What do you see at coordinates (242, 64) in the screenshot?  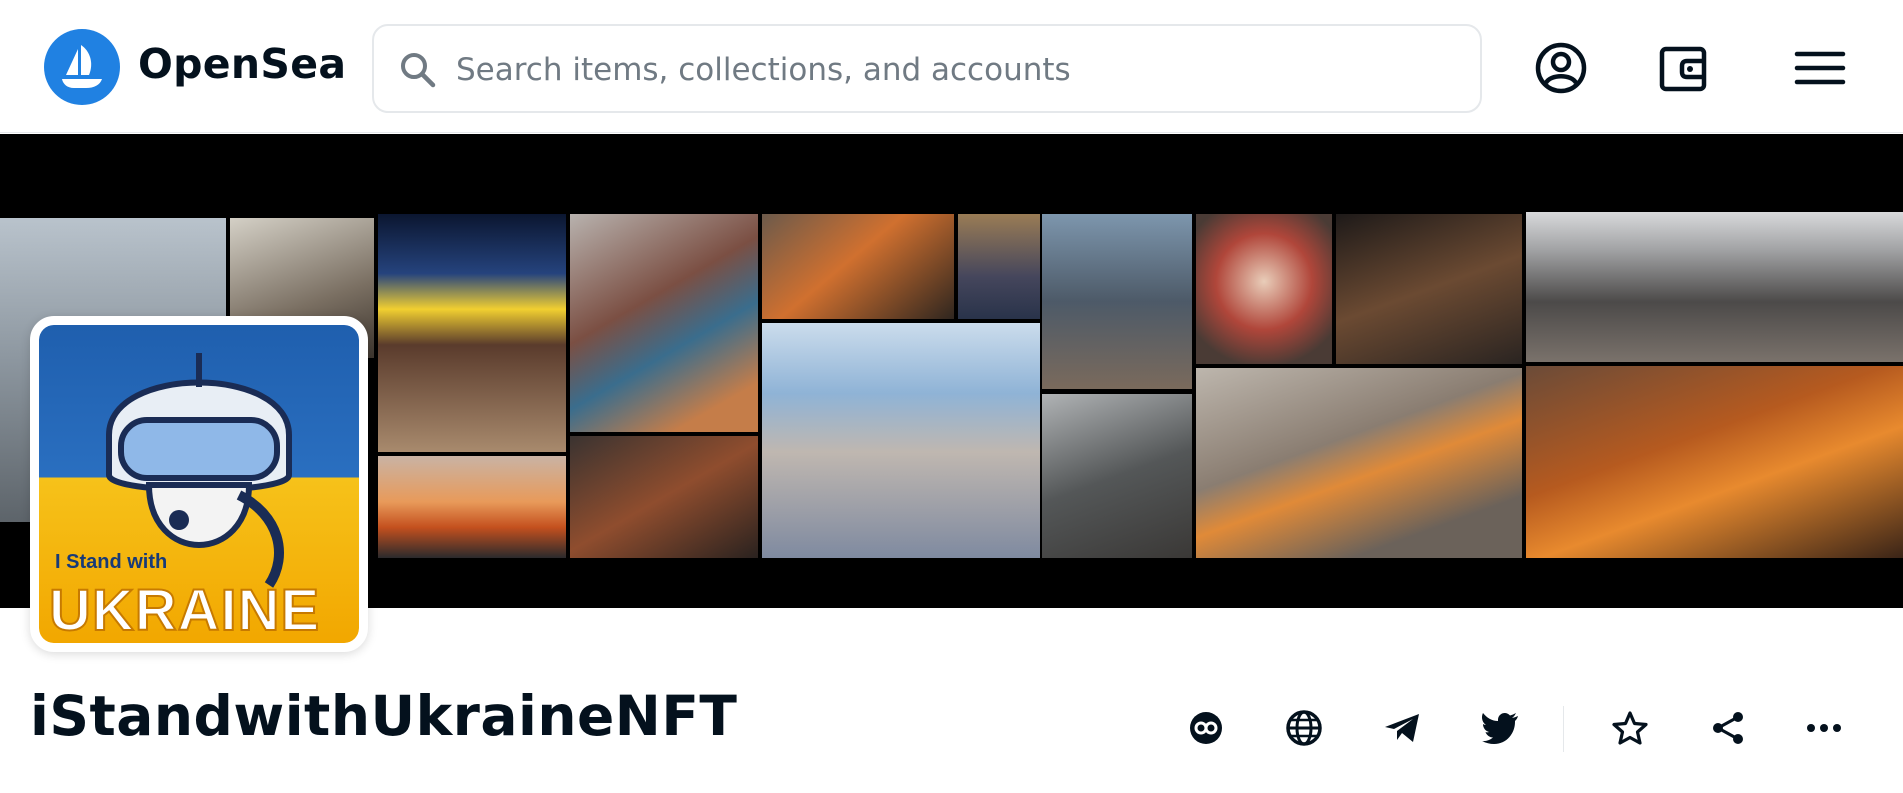 I see `brand-name: OpenSea` at bounding box center [242, 64].